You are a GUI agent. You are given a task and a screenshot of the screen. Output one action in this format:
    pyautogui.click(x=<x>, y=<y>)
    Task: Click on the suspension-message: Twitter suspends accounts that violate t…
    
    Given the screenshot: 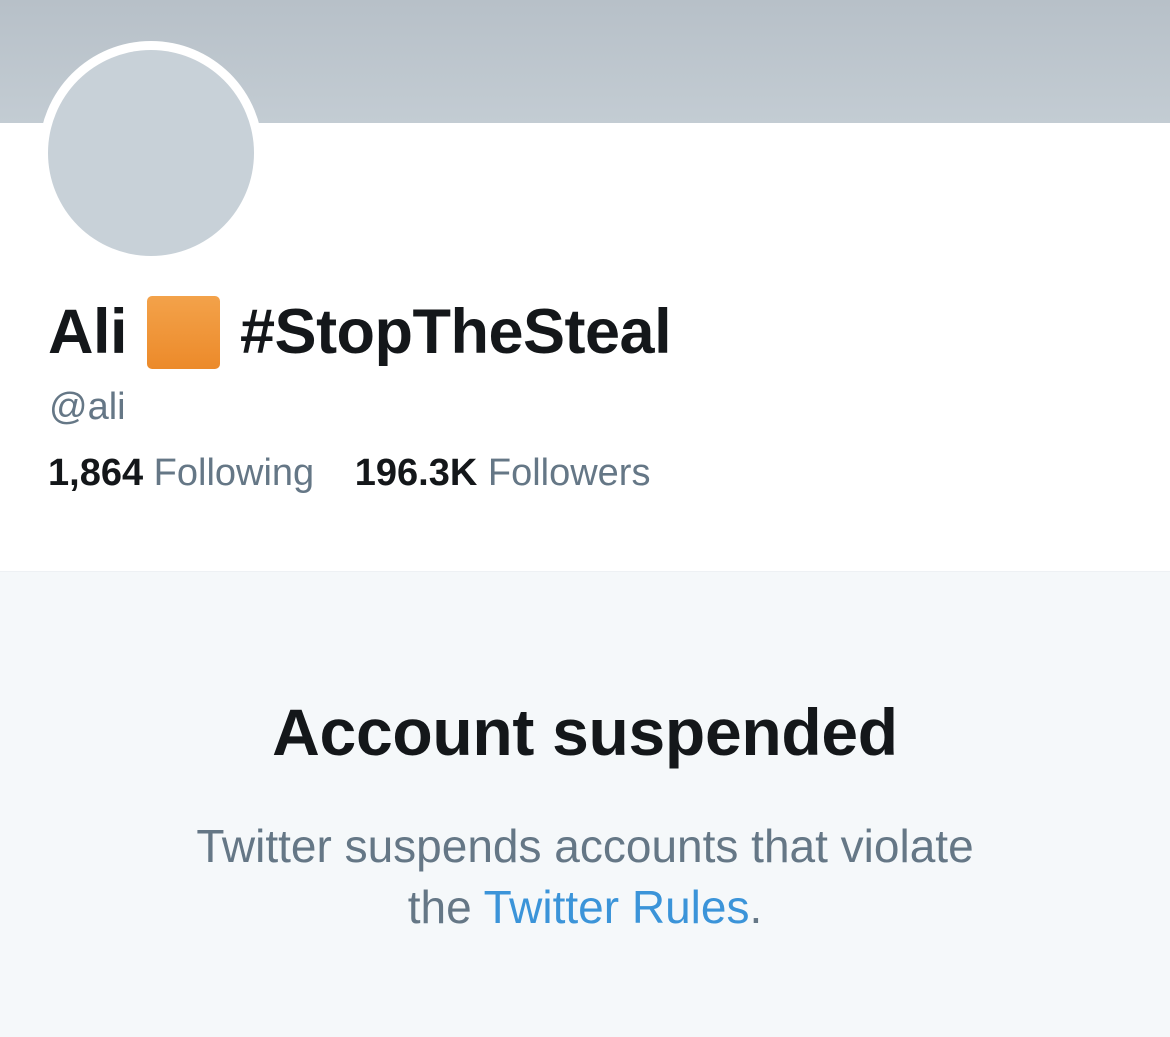 What is the action you would take?
    pyautogui.click(x=585, y=877)
    